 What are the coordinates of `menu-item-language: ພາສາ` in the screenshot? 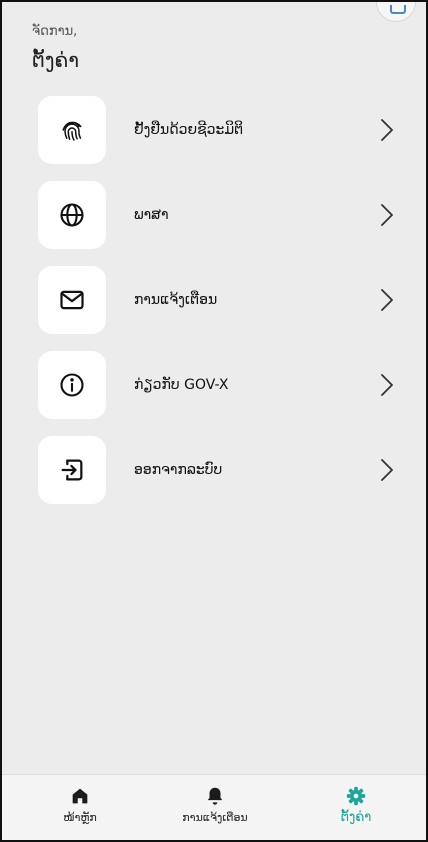 It's located at (218, 215).